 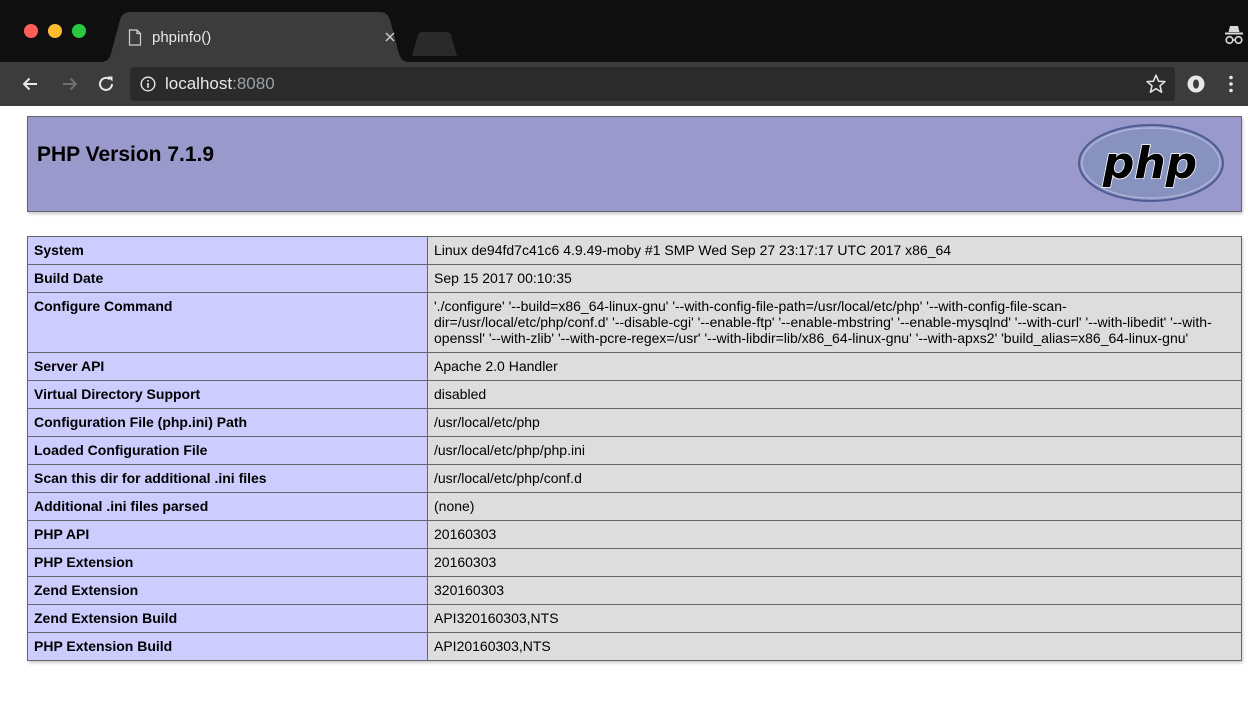 I want to click on back-arrow-icon, so click(x=30, y=84).